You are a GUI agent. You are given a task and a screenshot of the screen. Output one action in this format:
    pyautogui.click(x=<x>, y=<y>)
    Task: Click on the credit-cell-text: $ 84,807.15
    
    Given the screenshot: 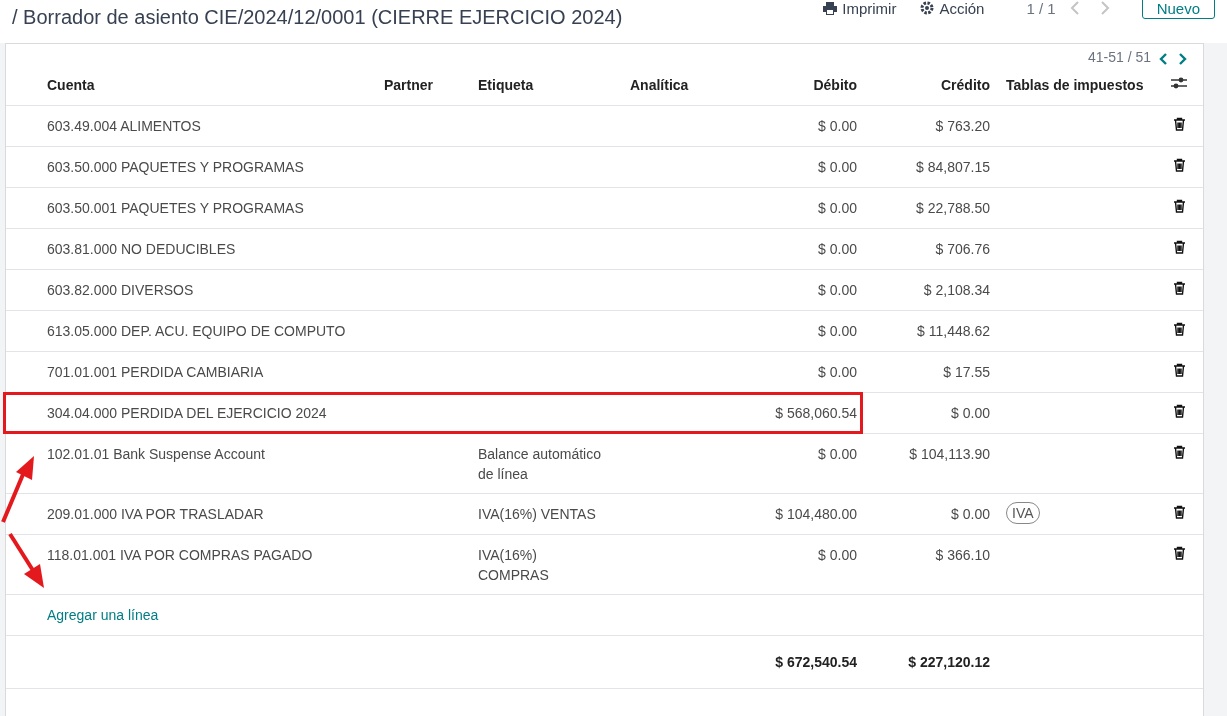 What is the action you would take?
    pyautogui.click(x=953, y=167)
    